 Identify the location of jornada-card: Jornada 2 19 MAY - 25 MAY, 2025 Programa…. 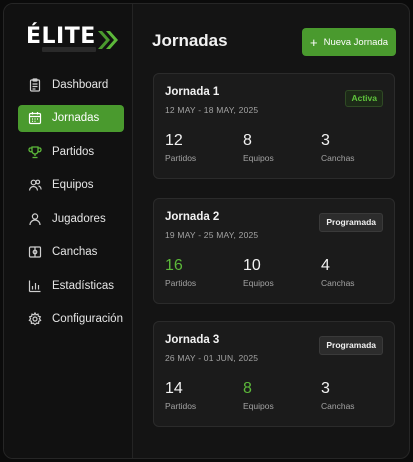
(274, 251).